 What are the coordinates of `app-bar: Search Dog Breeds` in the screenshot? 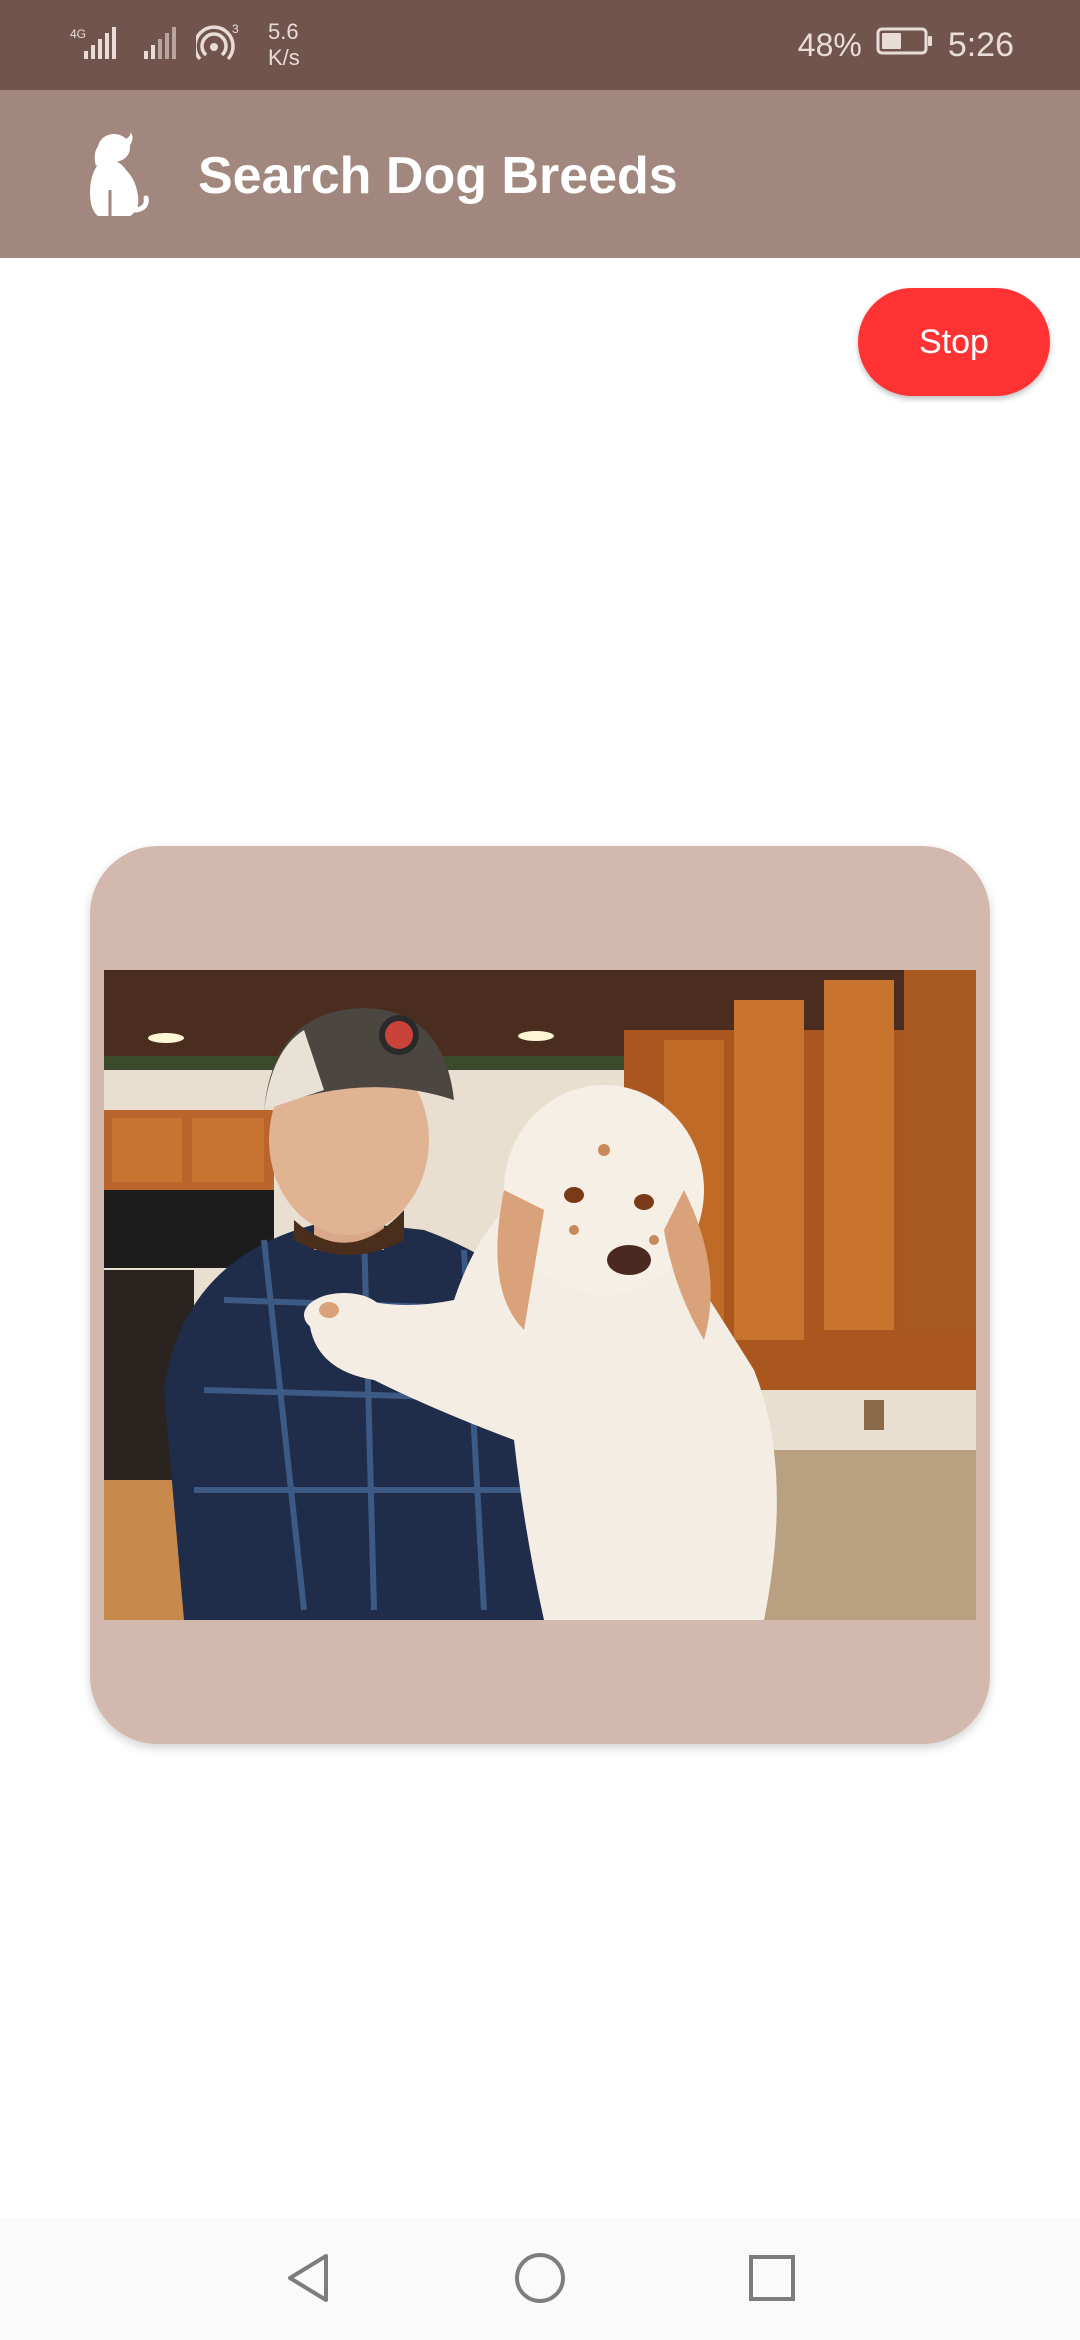 It's located at (540, 174).